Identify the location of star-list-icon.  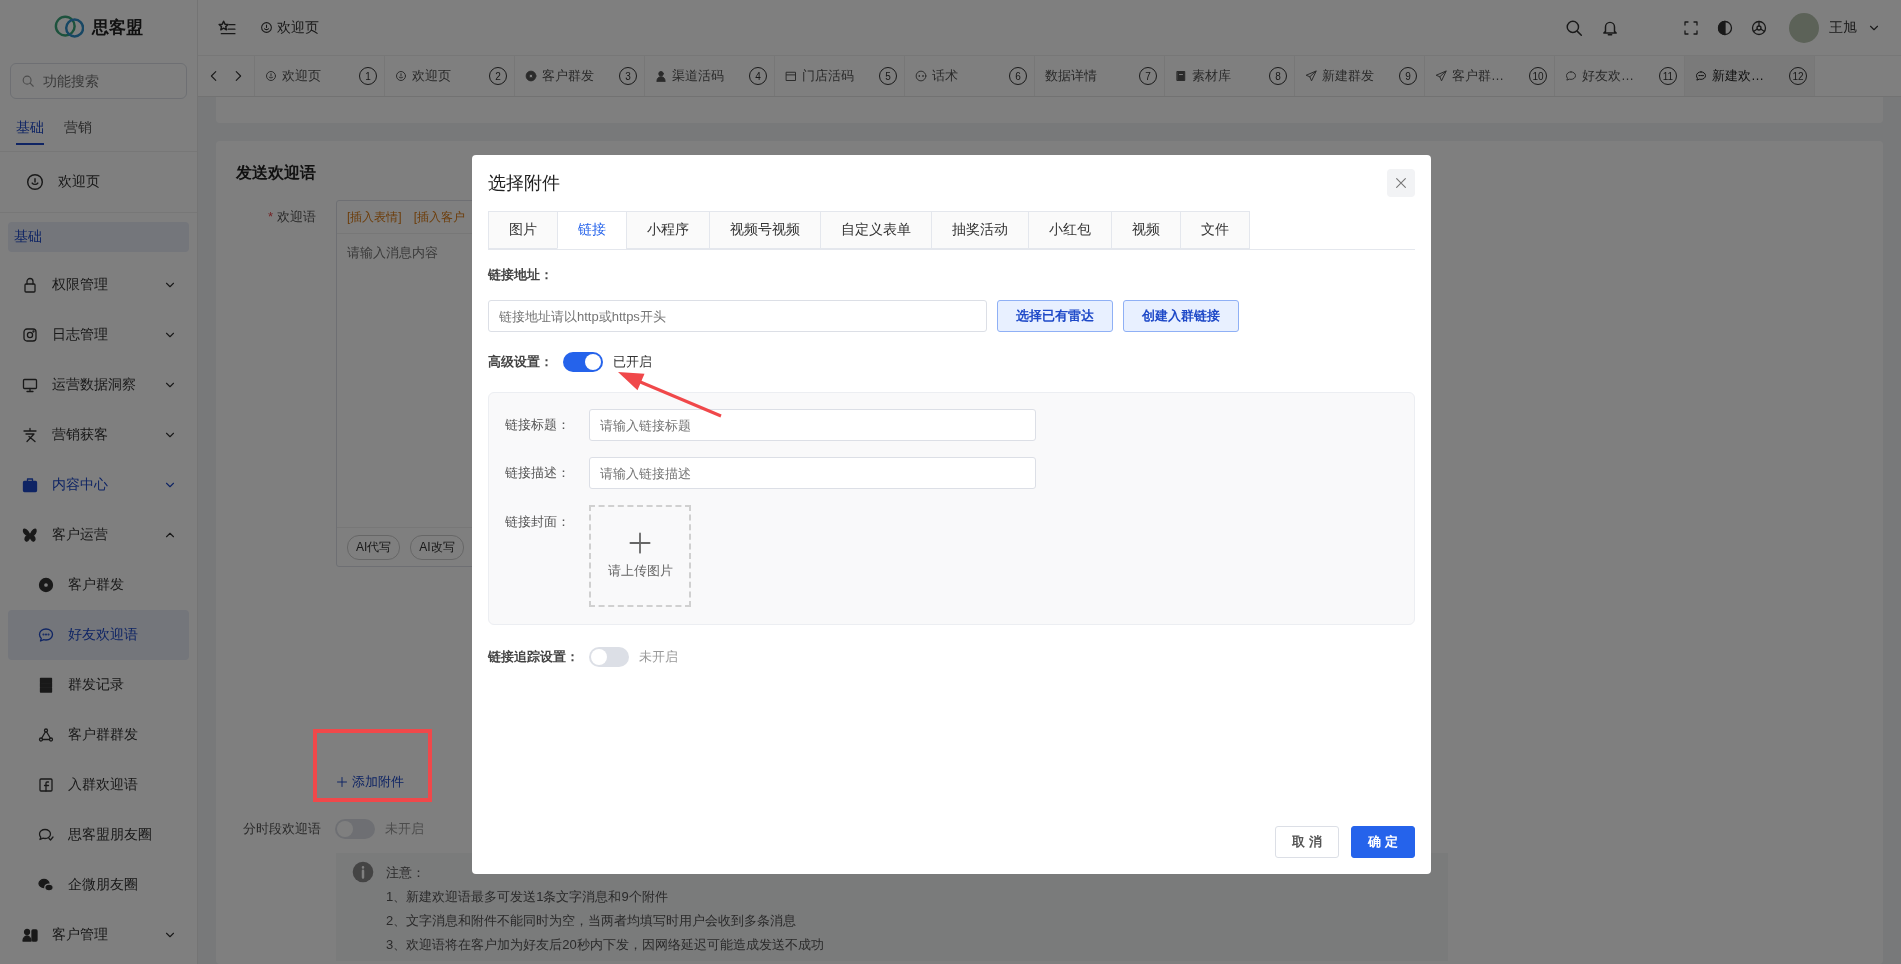
(227, 27).